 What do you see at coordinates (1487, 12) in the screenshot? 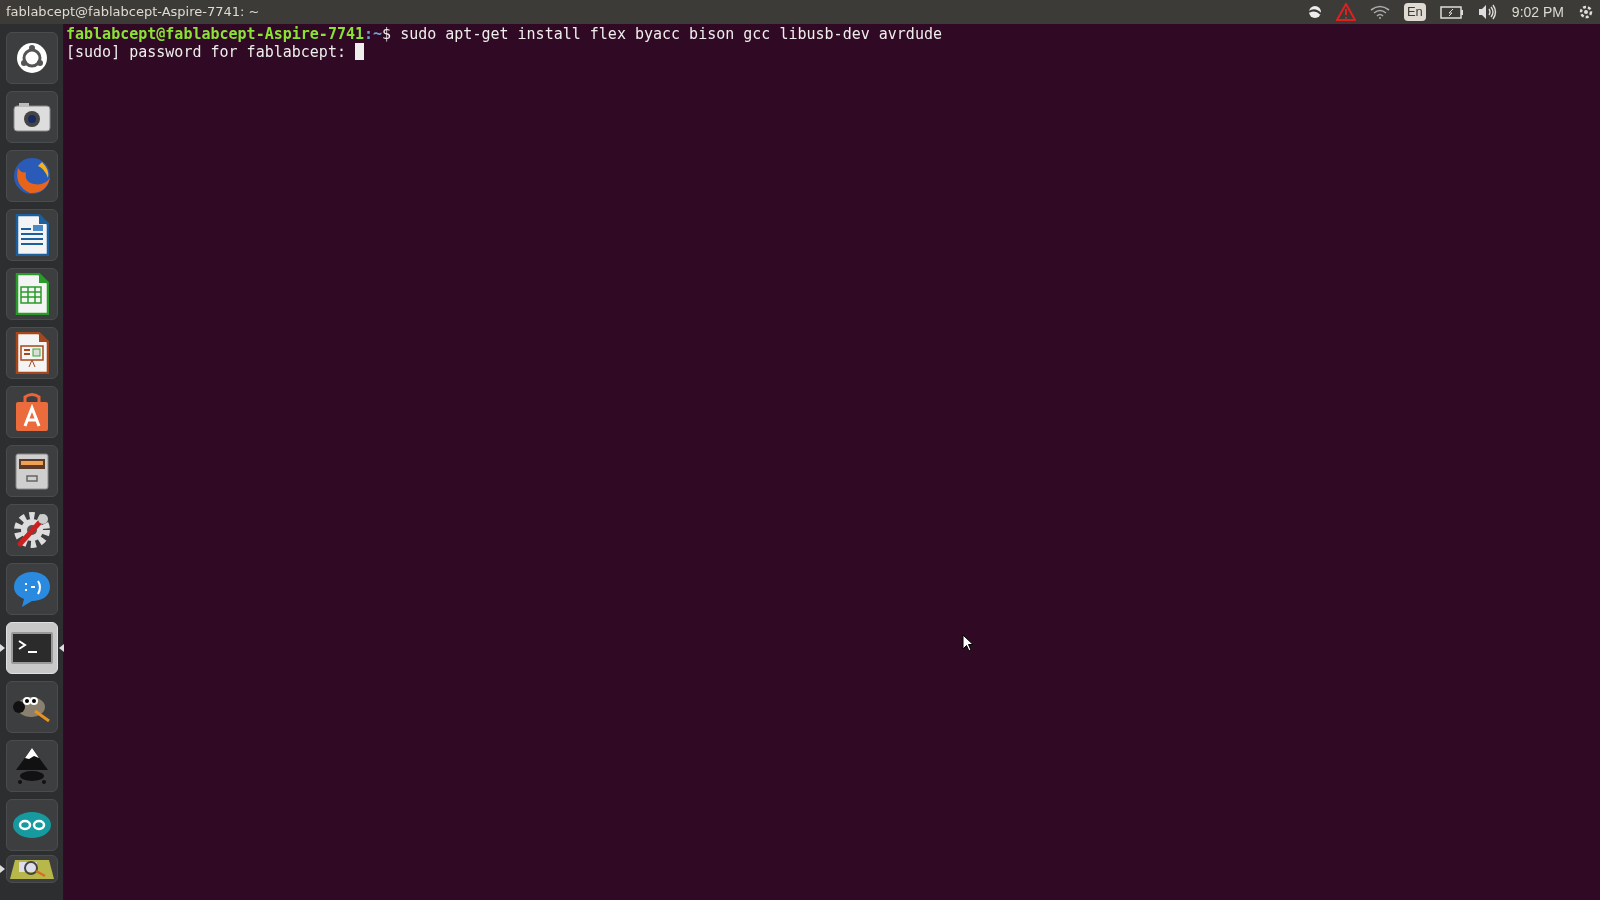
I see `volume-icon` at bounding box center [1487, 12].